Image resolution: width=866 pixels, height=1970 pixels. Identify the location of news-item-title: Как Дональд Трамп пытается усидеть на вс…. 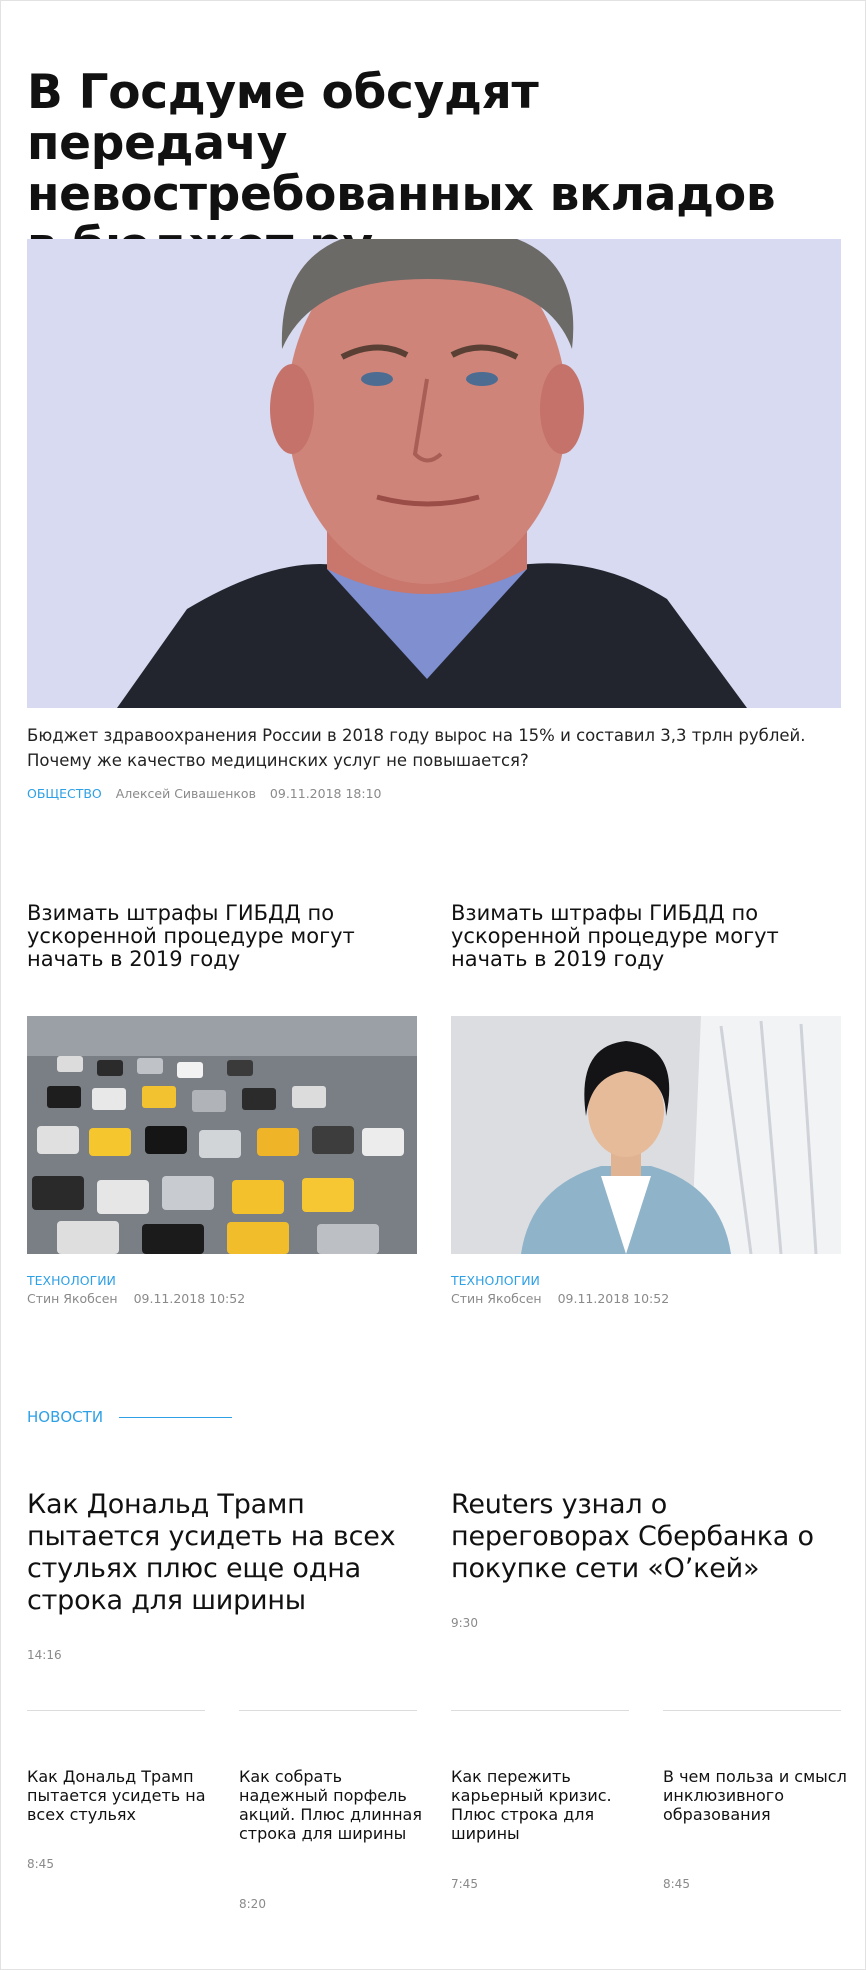
(119, 1795).